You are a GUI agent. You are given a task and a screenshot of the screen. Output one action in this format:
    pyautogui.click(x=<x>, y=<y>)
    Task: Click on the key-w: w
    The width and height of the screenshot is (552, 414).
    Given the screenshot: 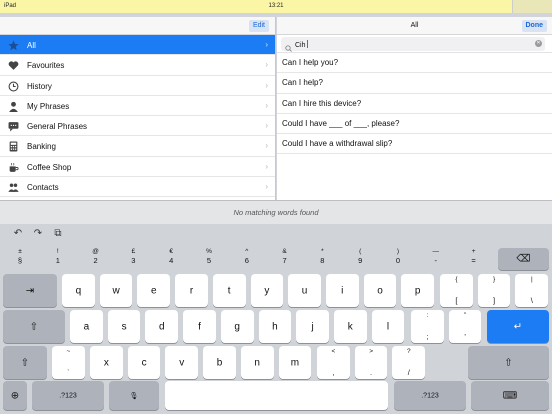 What is the action you would take?
    pyautogui.click(x=116, y=290)
    